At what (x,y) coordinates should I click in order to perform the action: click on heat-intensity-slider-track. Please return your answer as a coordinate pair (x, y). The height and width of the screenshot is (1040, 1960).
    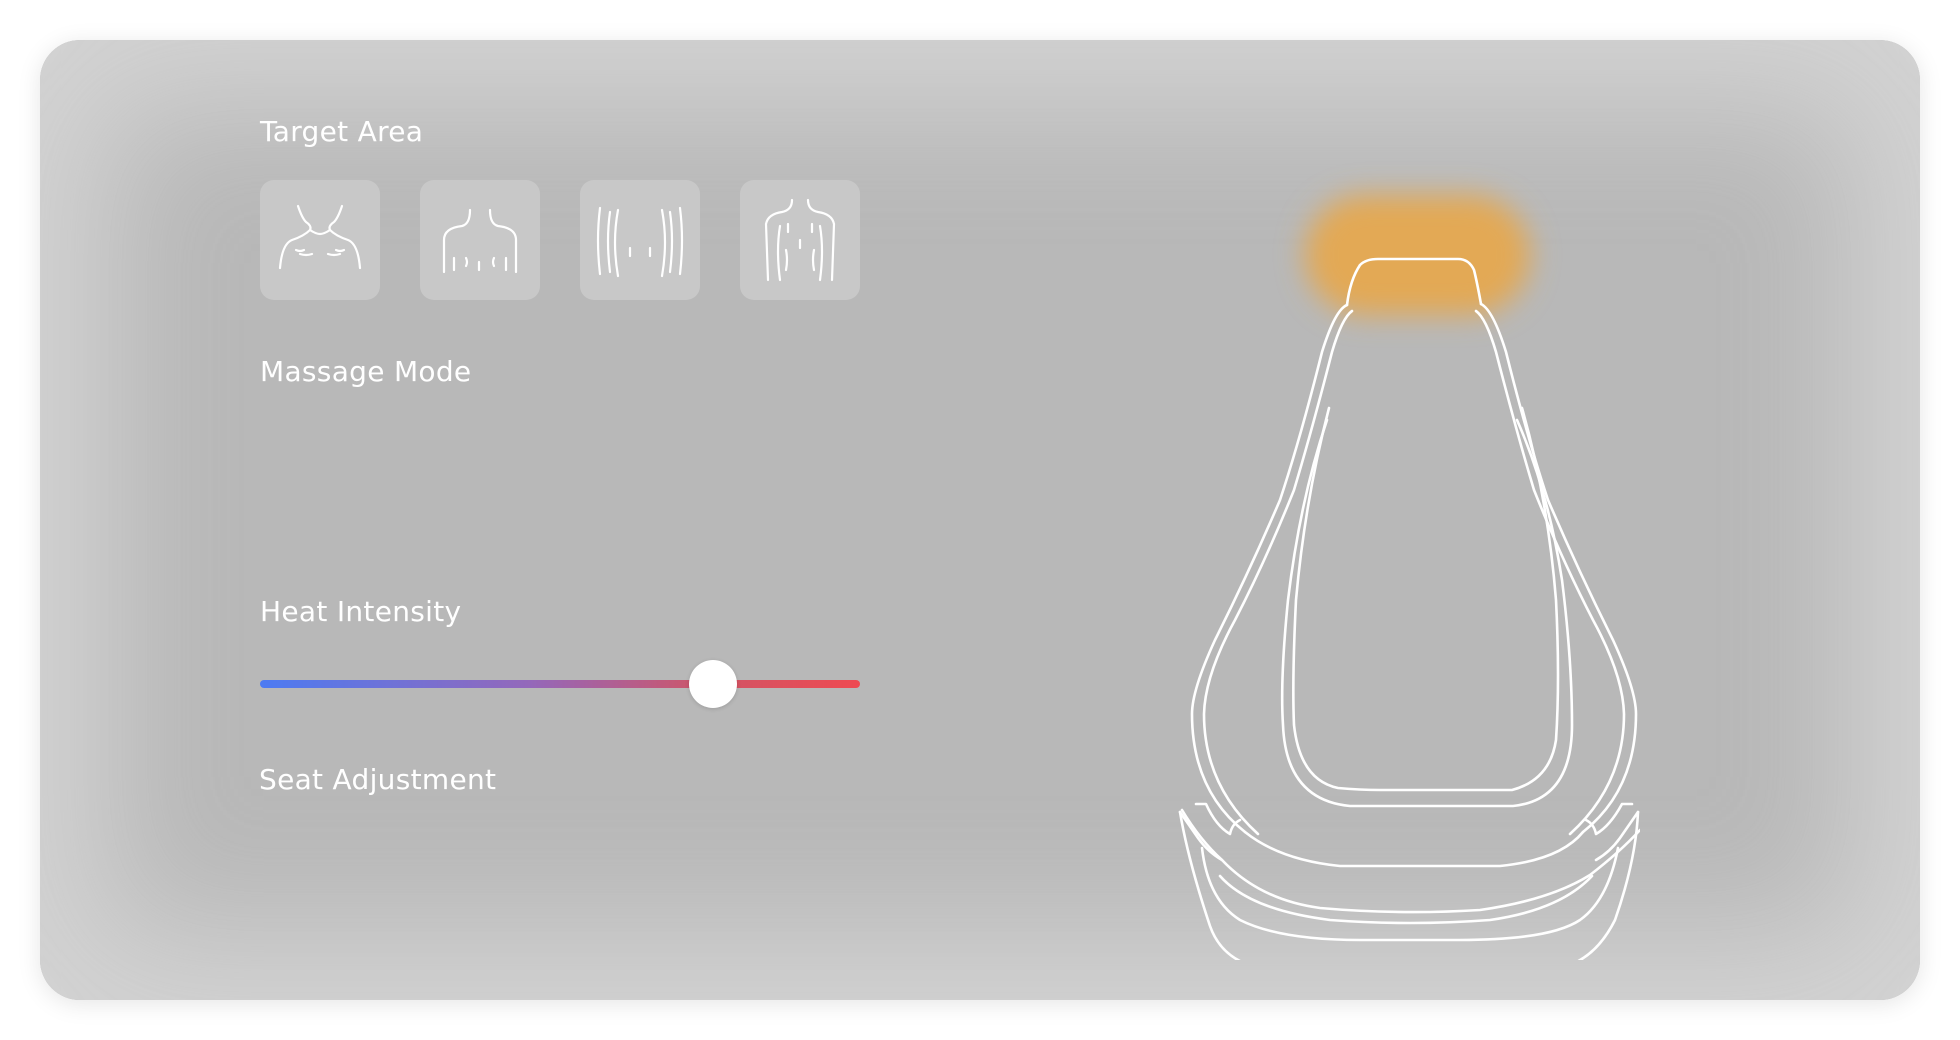
    Looking at the image, I should click on (560, 684).